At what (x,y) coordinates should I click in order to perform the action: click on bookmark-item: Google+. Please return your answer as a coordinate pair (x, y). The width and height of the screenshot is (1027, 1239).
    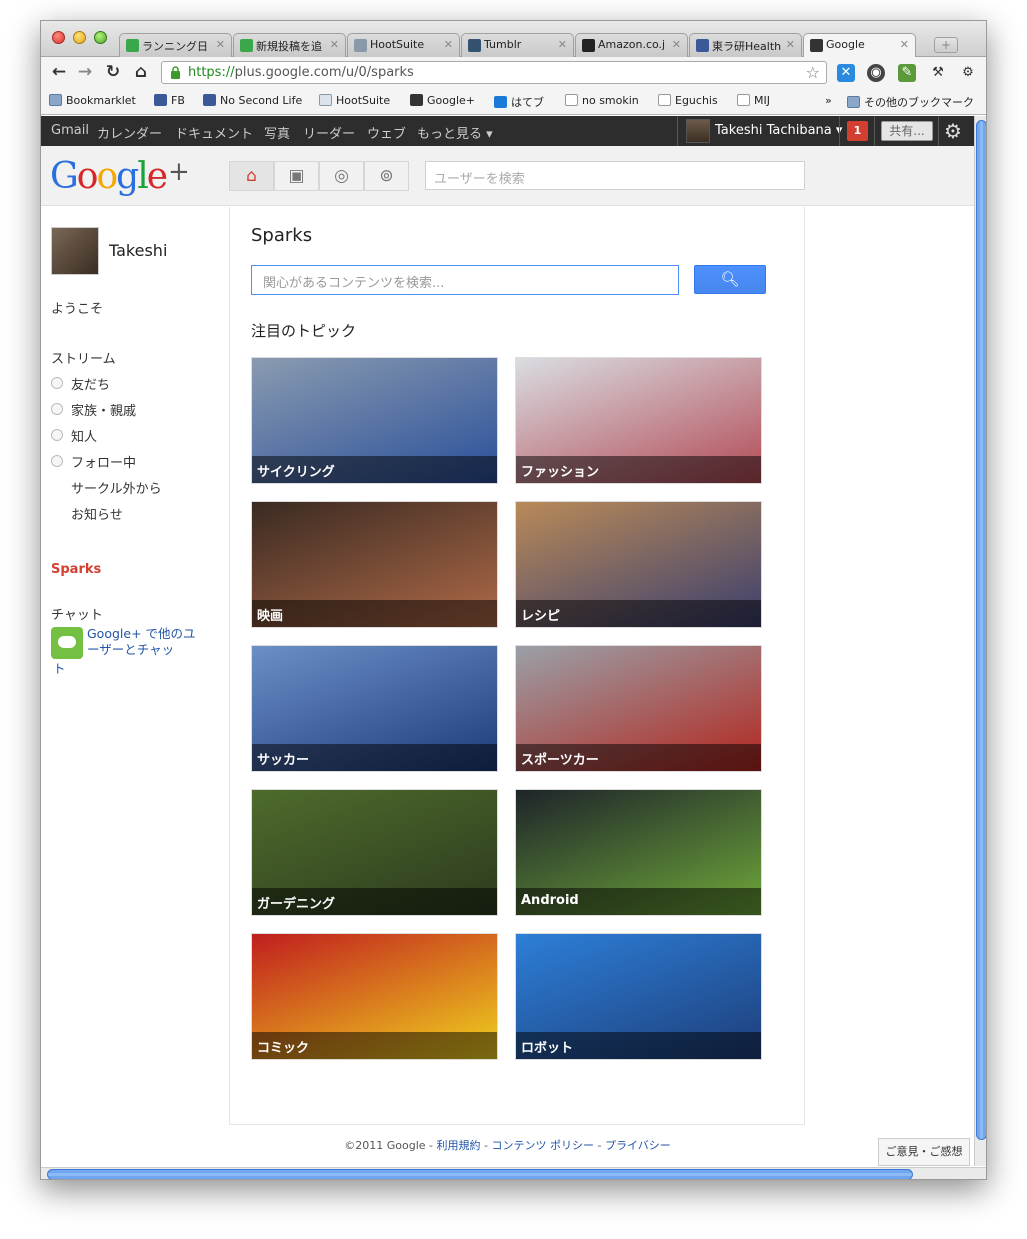
    Looking at the image, I should click on (442, 100).